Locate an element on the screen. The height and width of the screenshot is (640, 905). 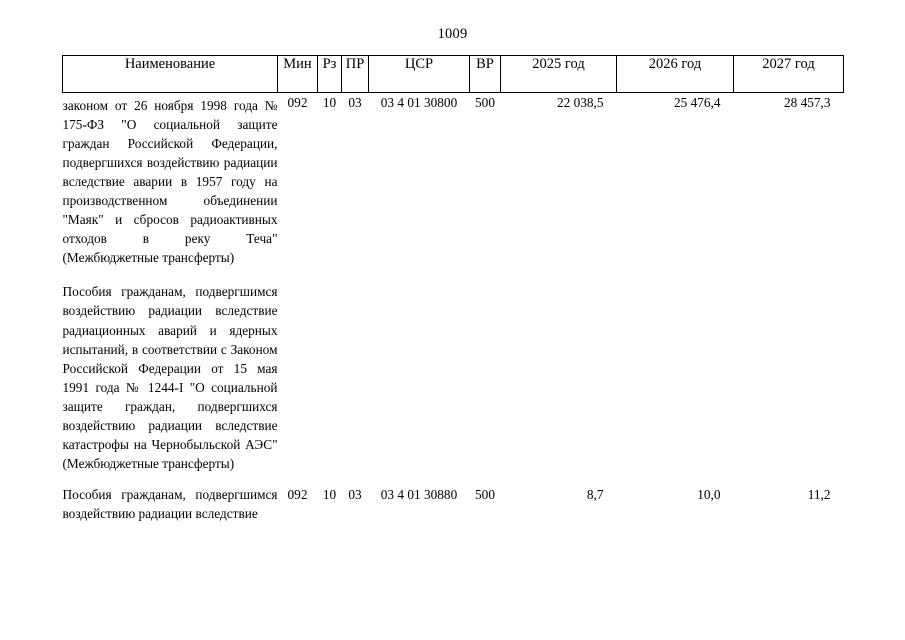
column-header-csr: ЦСР is located at coordinates (419, 74).